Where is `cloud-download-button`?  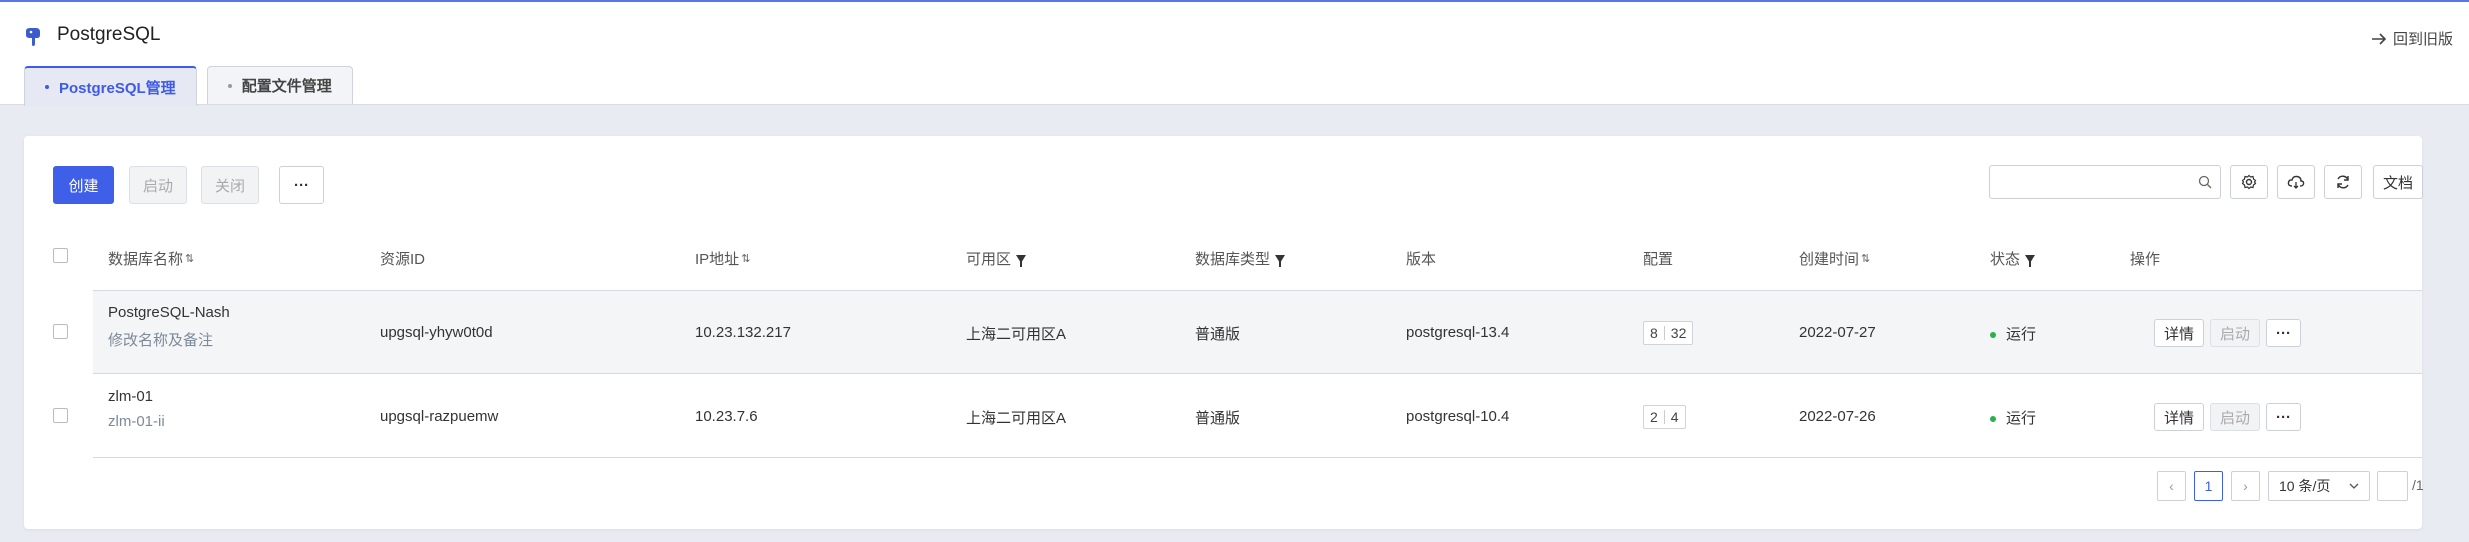
cloud-download-button is located at coordinates (2296, 182).